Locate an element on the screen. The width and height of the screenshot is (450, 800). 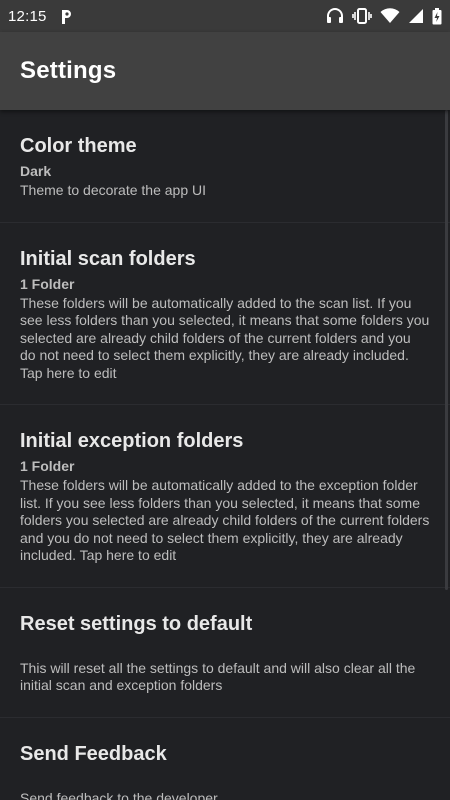
status-icons is located at coordinates (384, 16).